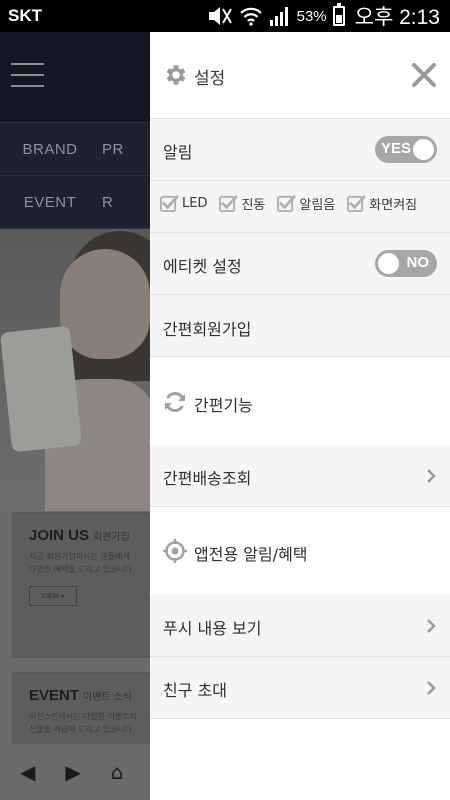 This screenshot has width=450, height=800. I want to click on push-view-label: 푸시 내용 보기, so click(212, 628).